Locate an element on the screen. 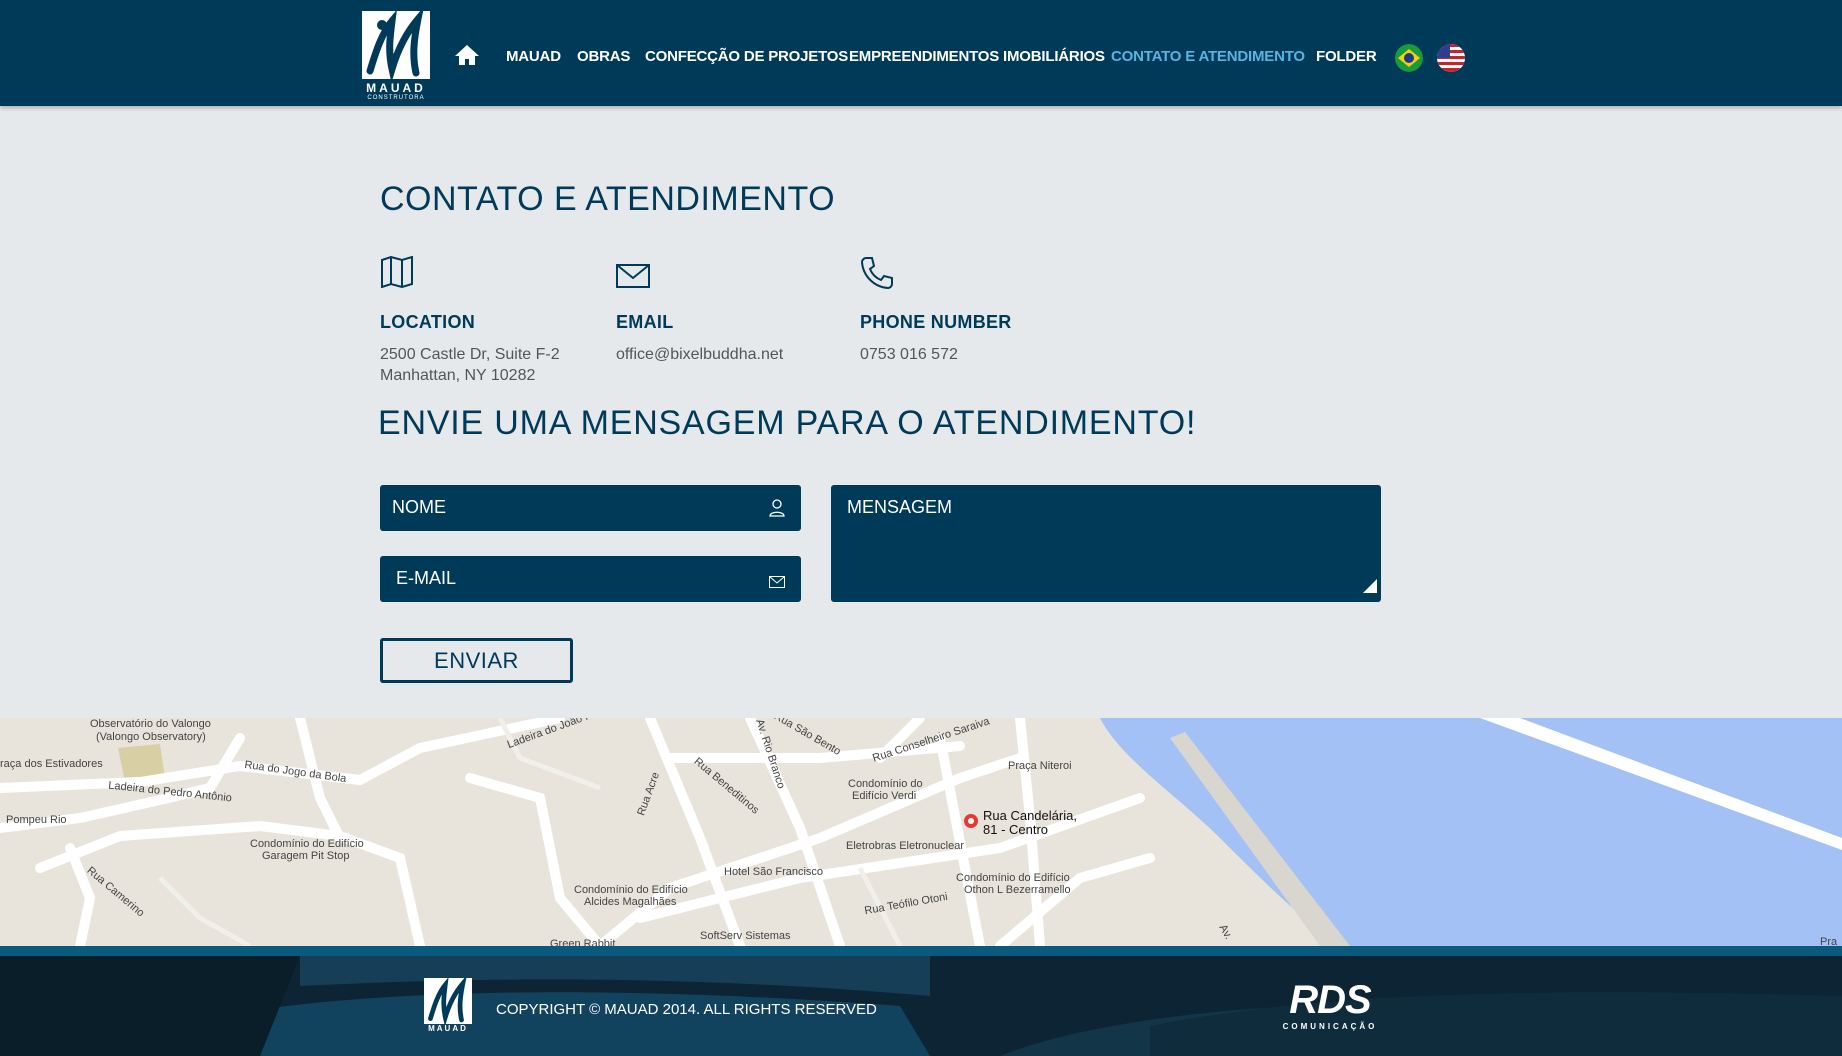  name-placeholder: NOME is located at coordinates (419, 507).